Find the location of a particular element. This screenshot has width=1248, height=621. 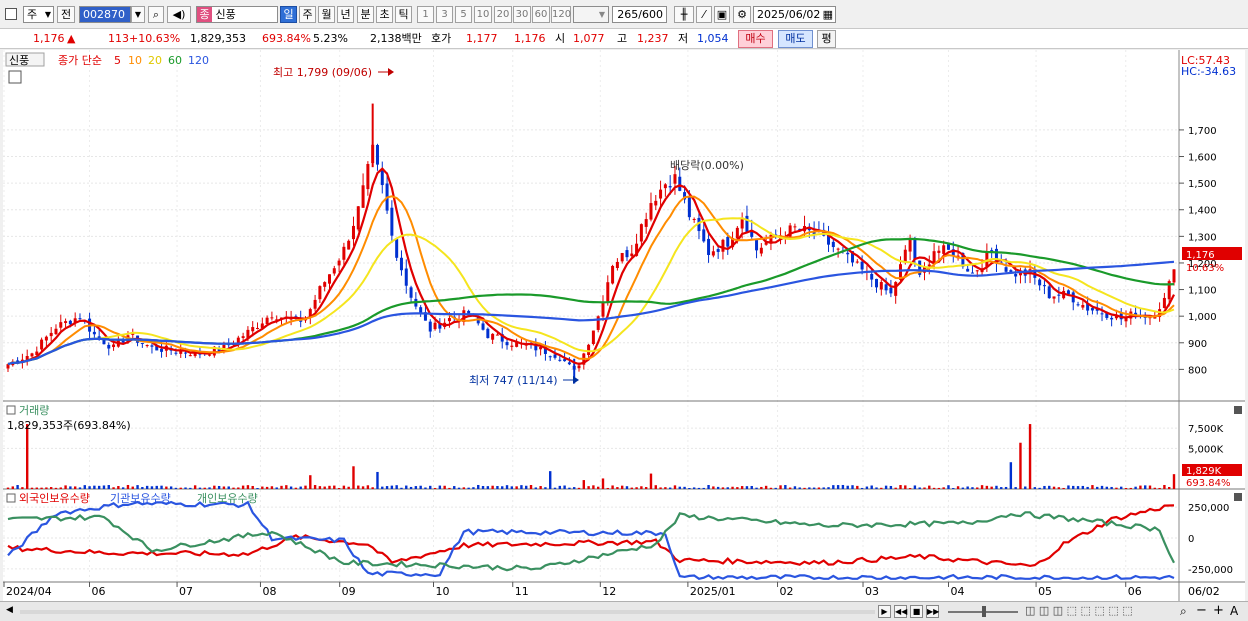

interval-10: 10 is located at coordinates (483, 14).